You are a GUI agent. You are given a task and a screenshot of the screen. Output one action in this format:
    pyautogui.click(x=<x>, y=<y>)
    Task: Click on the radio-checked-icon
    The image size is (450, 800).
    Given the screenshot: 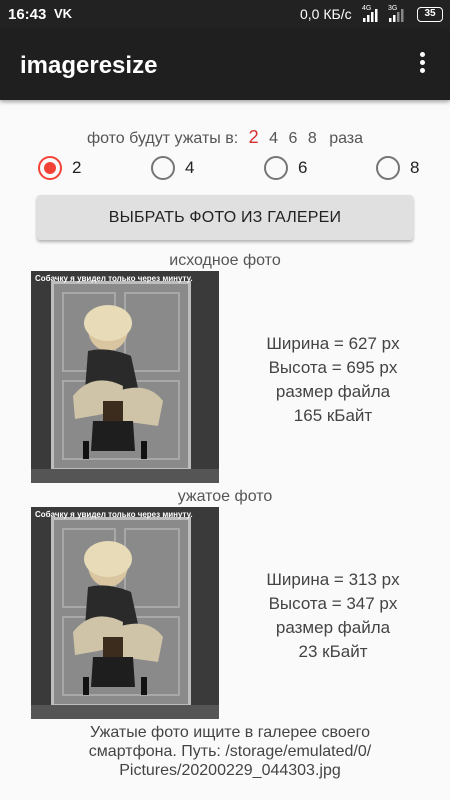 What is the action you would take?
    pyautogui.click(x=50, y=168)
    